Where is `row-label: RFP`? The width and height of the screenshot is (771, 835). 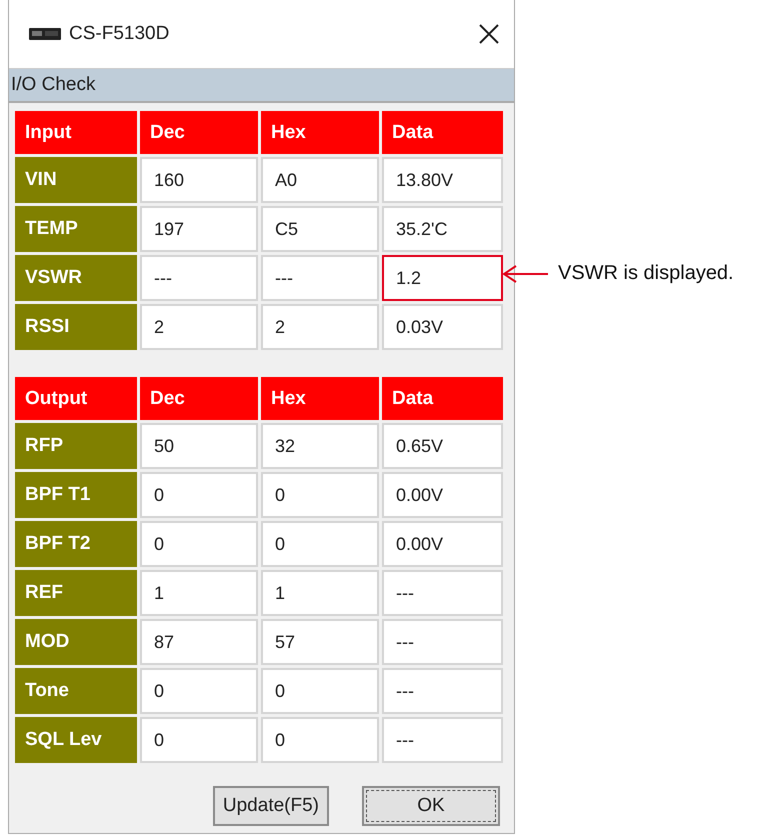
row-label: RFP is located at coordinates (76, 446).